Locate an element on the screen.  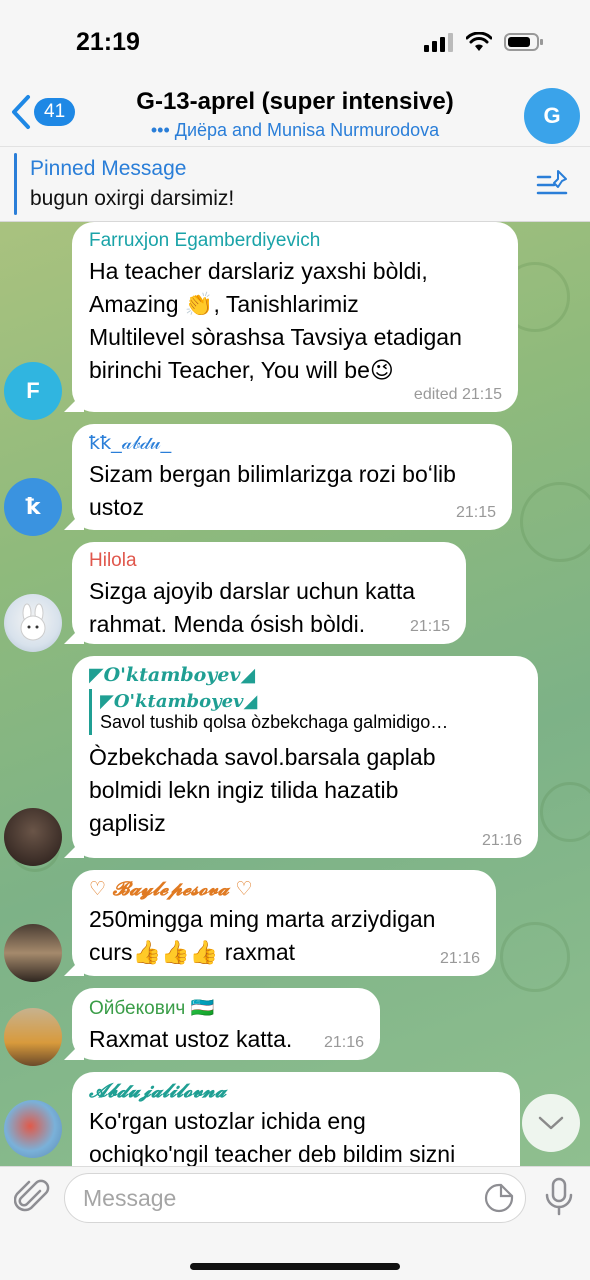
message-line: Ha teacher darslariz yaxshi bòldi, is located at coordinates (258, 271).